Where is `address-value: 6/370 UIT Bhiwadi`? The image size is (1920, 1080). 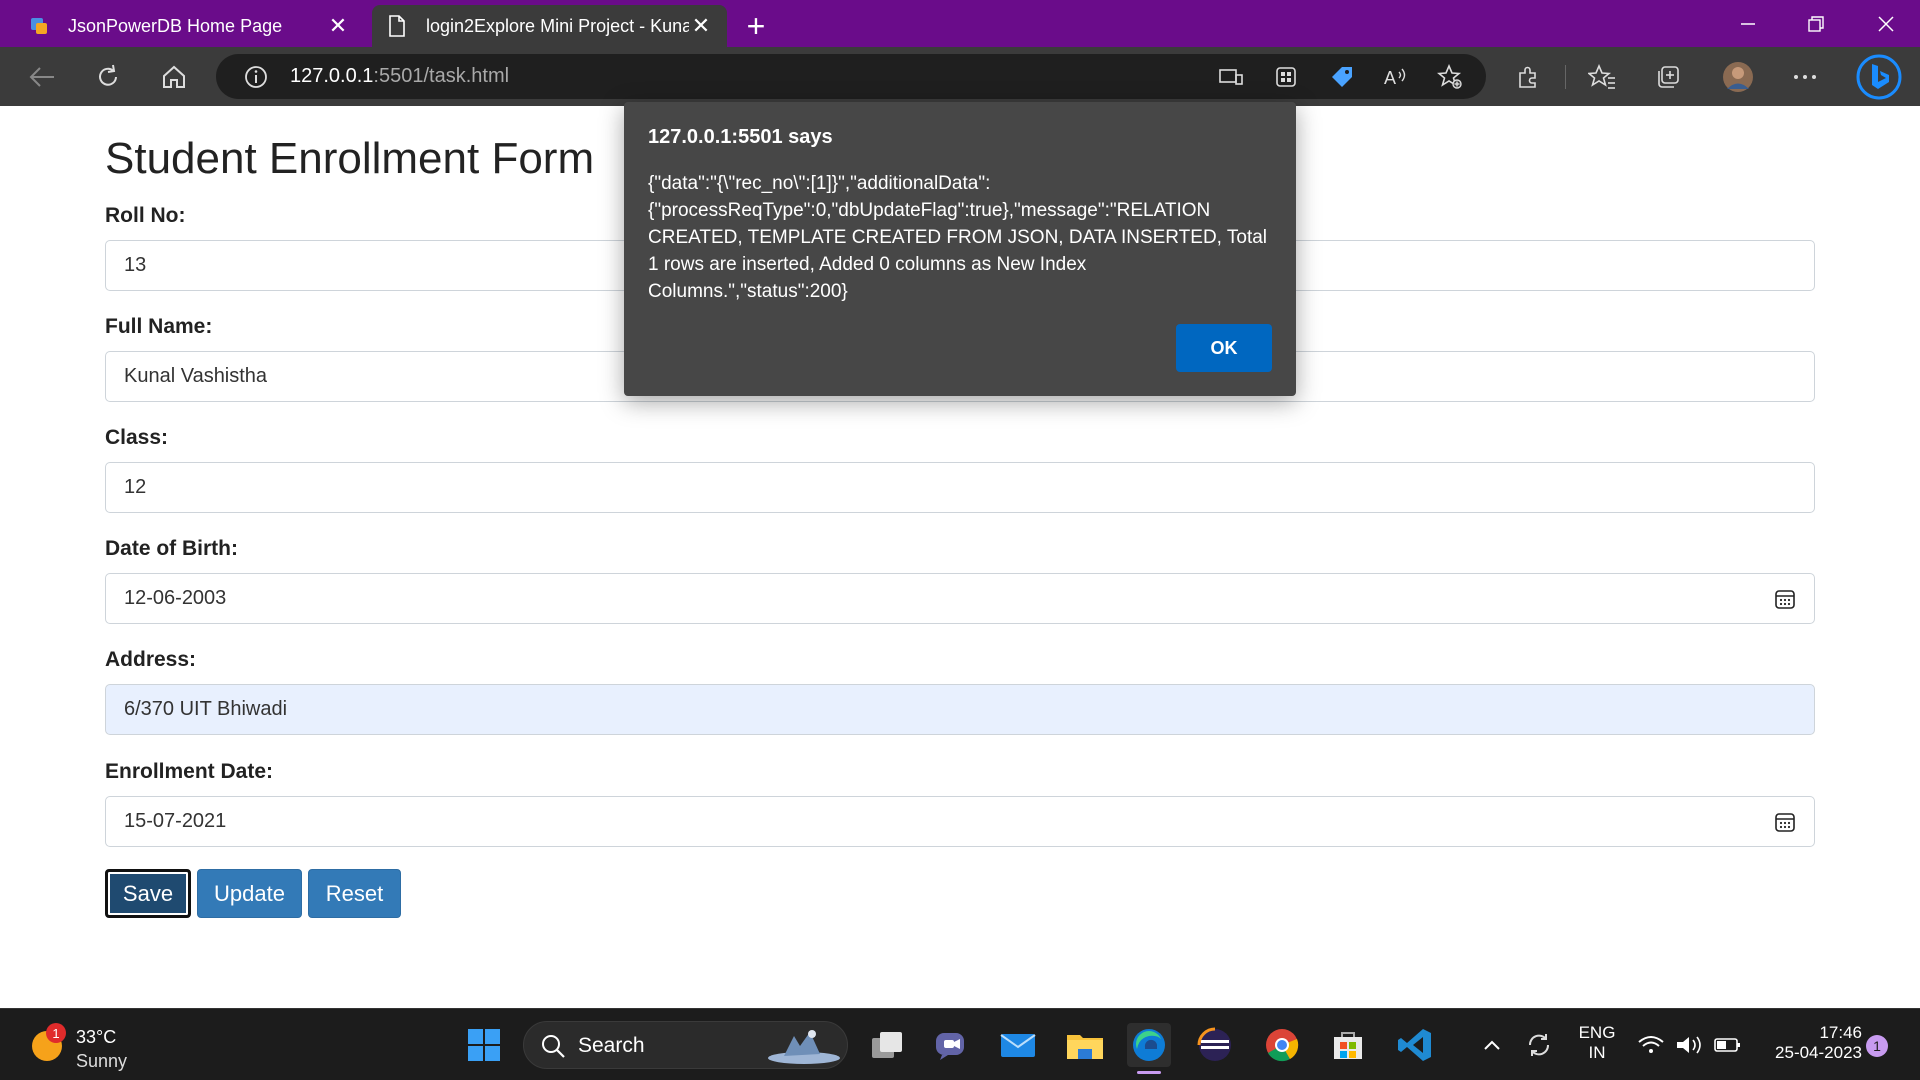 address-value: 6/370 UIT Bhiwadi is located at coordinates (206, 709).